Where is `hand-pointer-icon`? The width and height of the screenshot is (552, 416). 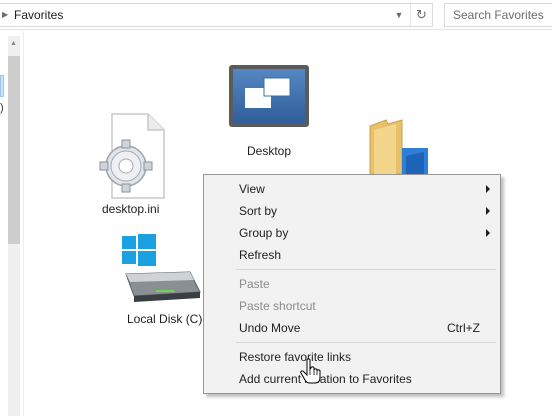 hand-pointer-icon is located at coordinates (310, 371).